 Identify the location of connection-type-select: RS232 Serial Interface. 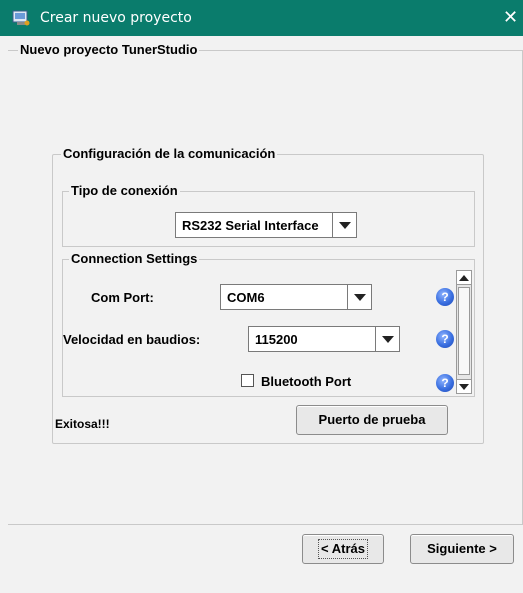
(266, 225).